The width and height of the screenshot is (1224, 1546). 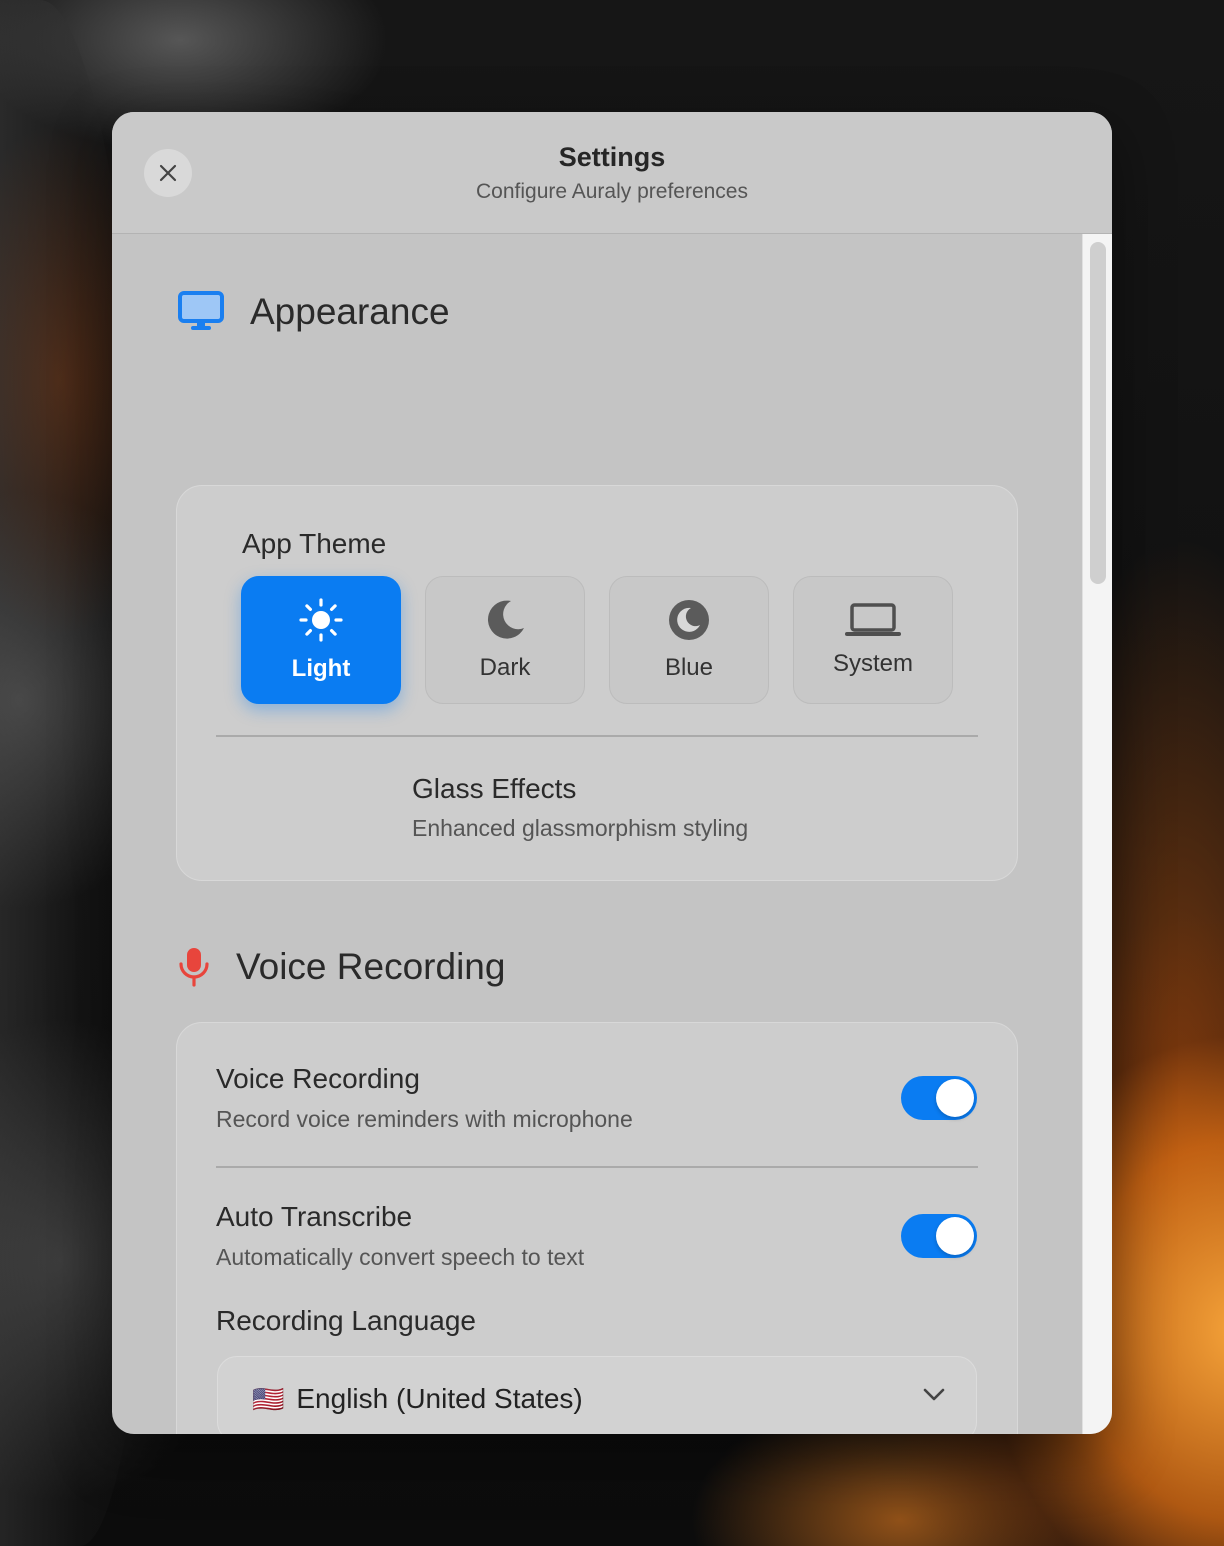 What do you see at coordinates (612, 191) in the screenshot?
I see `page-subtitle: Configure Auraly preferences` at bounding box center [612, 191].